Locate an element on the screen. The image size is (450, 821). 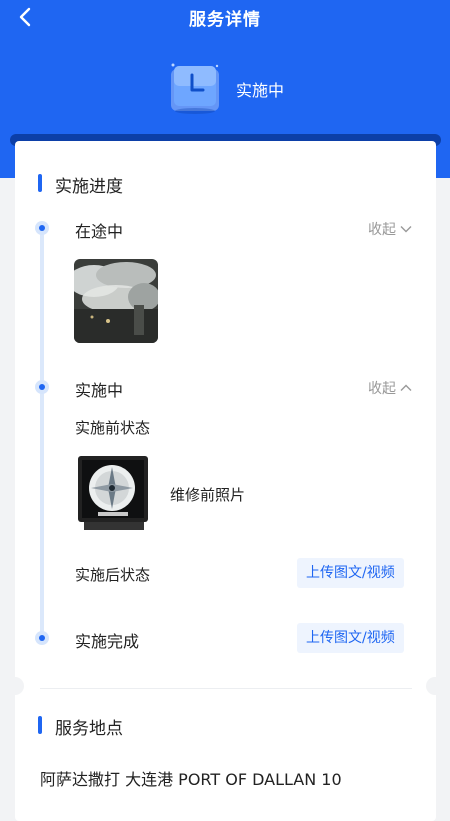
status-text: 实施中 is located at coordinates (260, 90).